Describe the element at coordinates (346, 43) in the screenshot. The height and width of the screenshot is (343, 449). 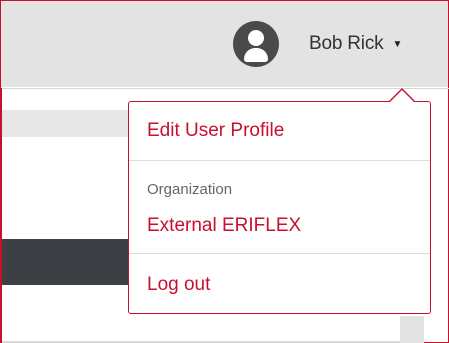
I see `user-name: Bob Rick` at that location.